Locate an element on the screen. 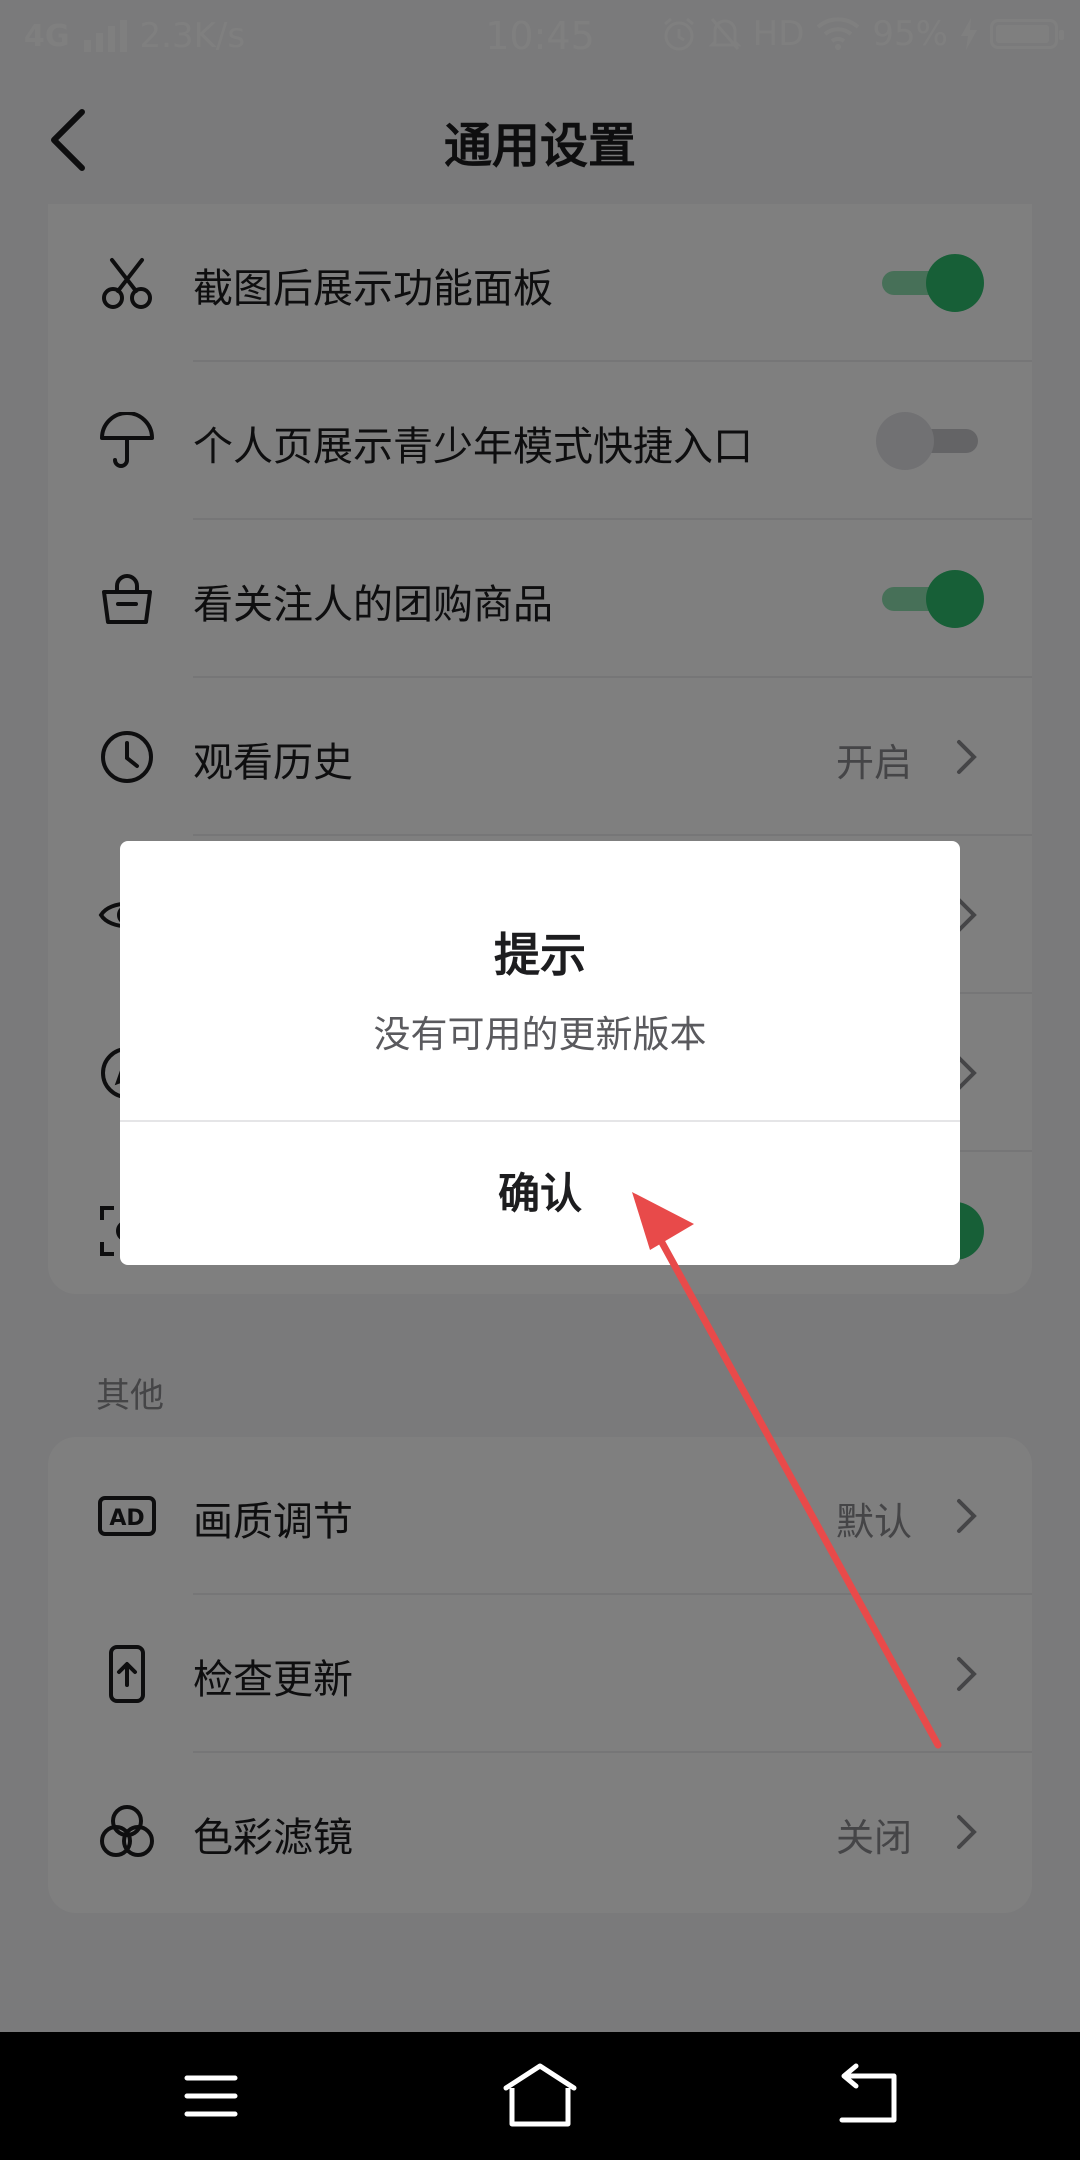 Image resolution: width=1080 pixels, height=2160 pixels. system-navigation-bar is located at coordinates (540, 2096).